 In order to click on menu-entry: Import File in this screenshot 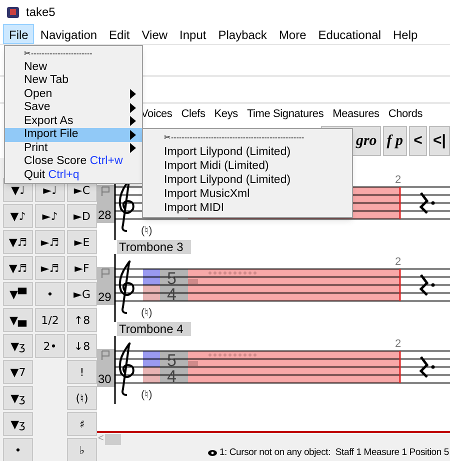, I will do `click(73, 135)`.